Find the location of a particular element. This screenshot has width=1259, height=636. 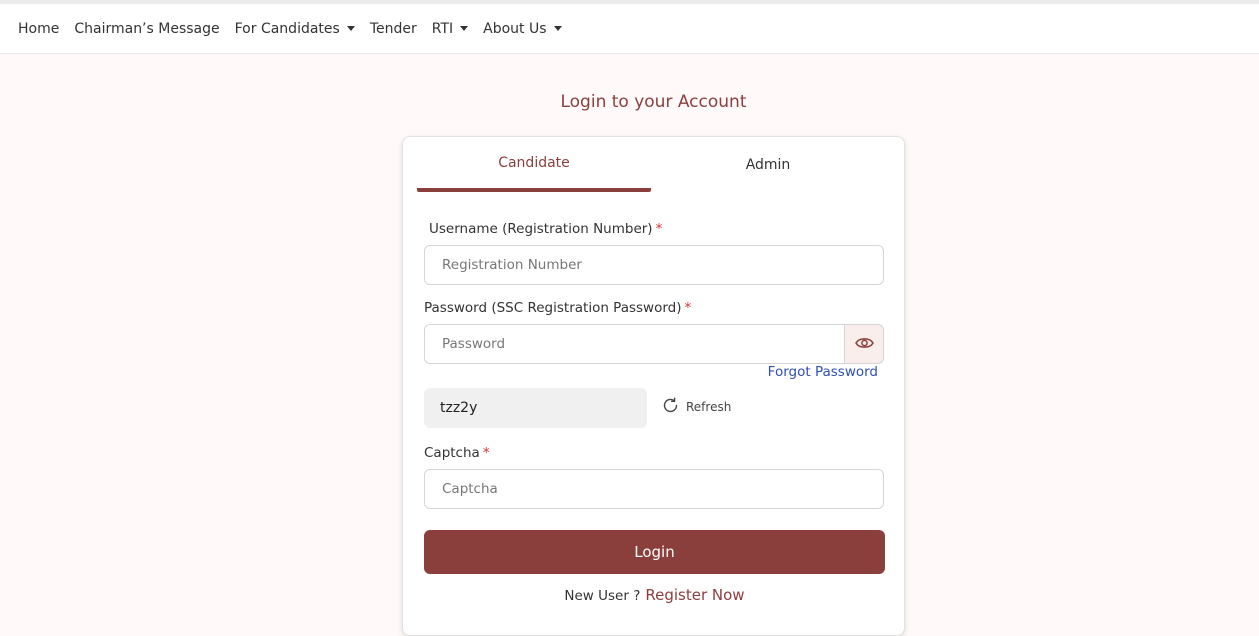

nav-home: Home is located at coordinates (38, 29).